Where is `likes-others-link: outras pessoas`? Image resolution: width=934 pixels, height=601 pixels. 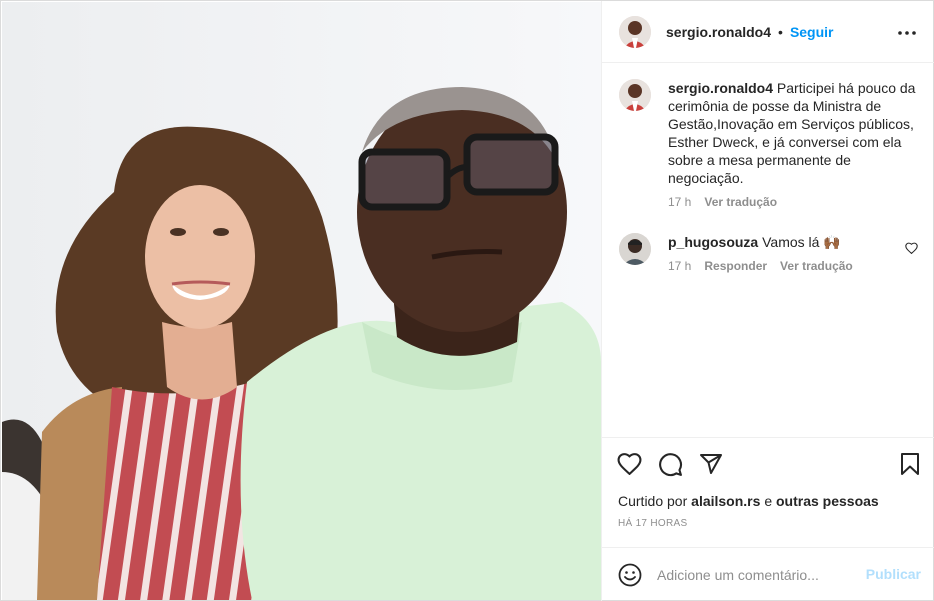
likes-others-link: outras pessoas is located at coordinates (827, 501).